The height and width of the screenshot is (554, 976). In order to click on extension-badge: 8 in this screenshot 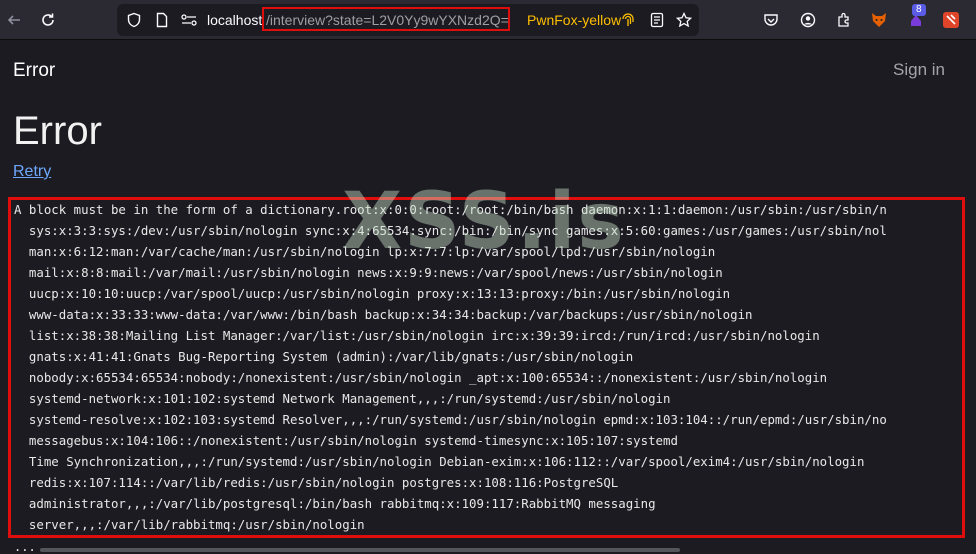, I will do `click(919, 10)`.